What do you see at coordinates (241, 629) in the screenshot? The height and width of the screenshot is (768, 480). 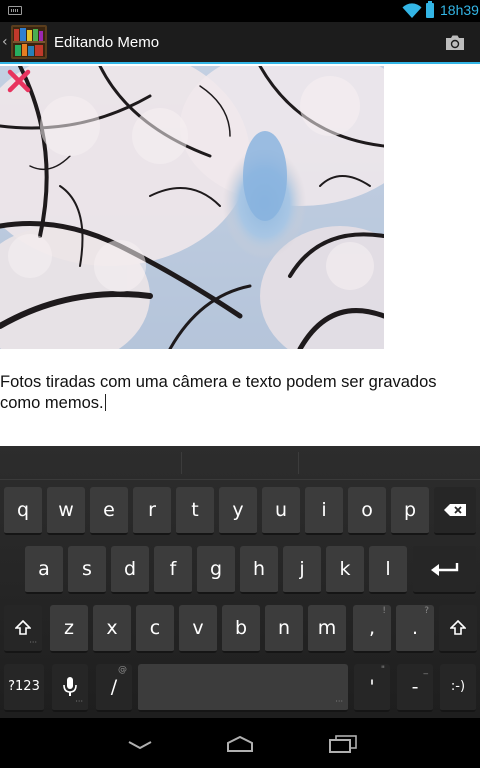 I see `key-b: b` at bounding box center [241, 629].